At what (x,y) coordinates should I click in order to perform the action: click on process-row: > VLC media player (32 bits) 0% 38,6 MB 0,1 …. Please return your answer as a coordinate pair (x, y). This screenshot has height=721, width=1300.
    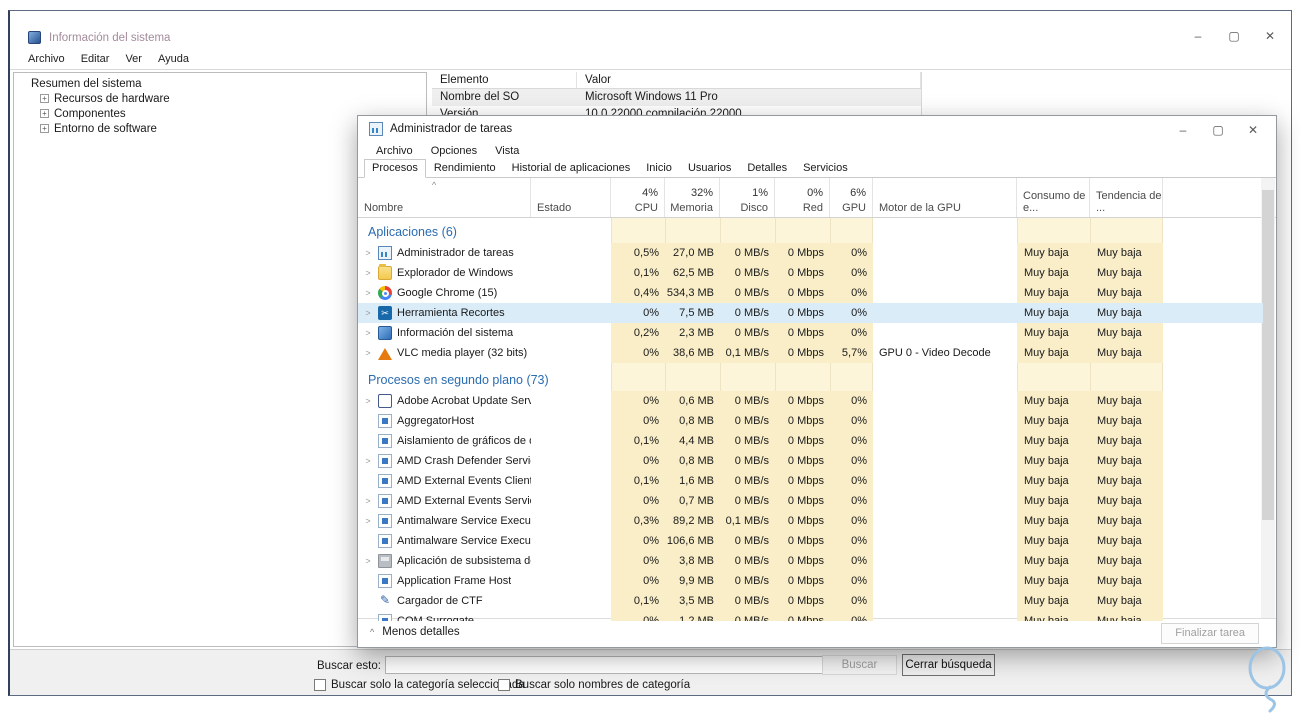
    Looking at the image, I should click on (810, 353).